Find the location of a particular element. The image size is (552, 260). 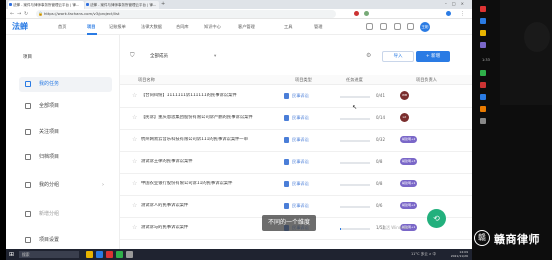

nav-item-billing: 记账报单 is located at coordinates (117, 27).